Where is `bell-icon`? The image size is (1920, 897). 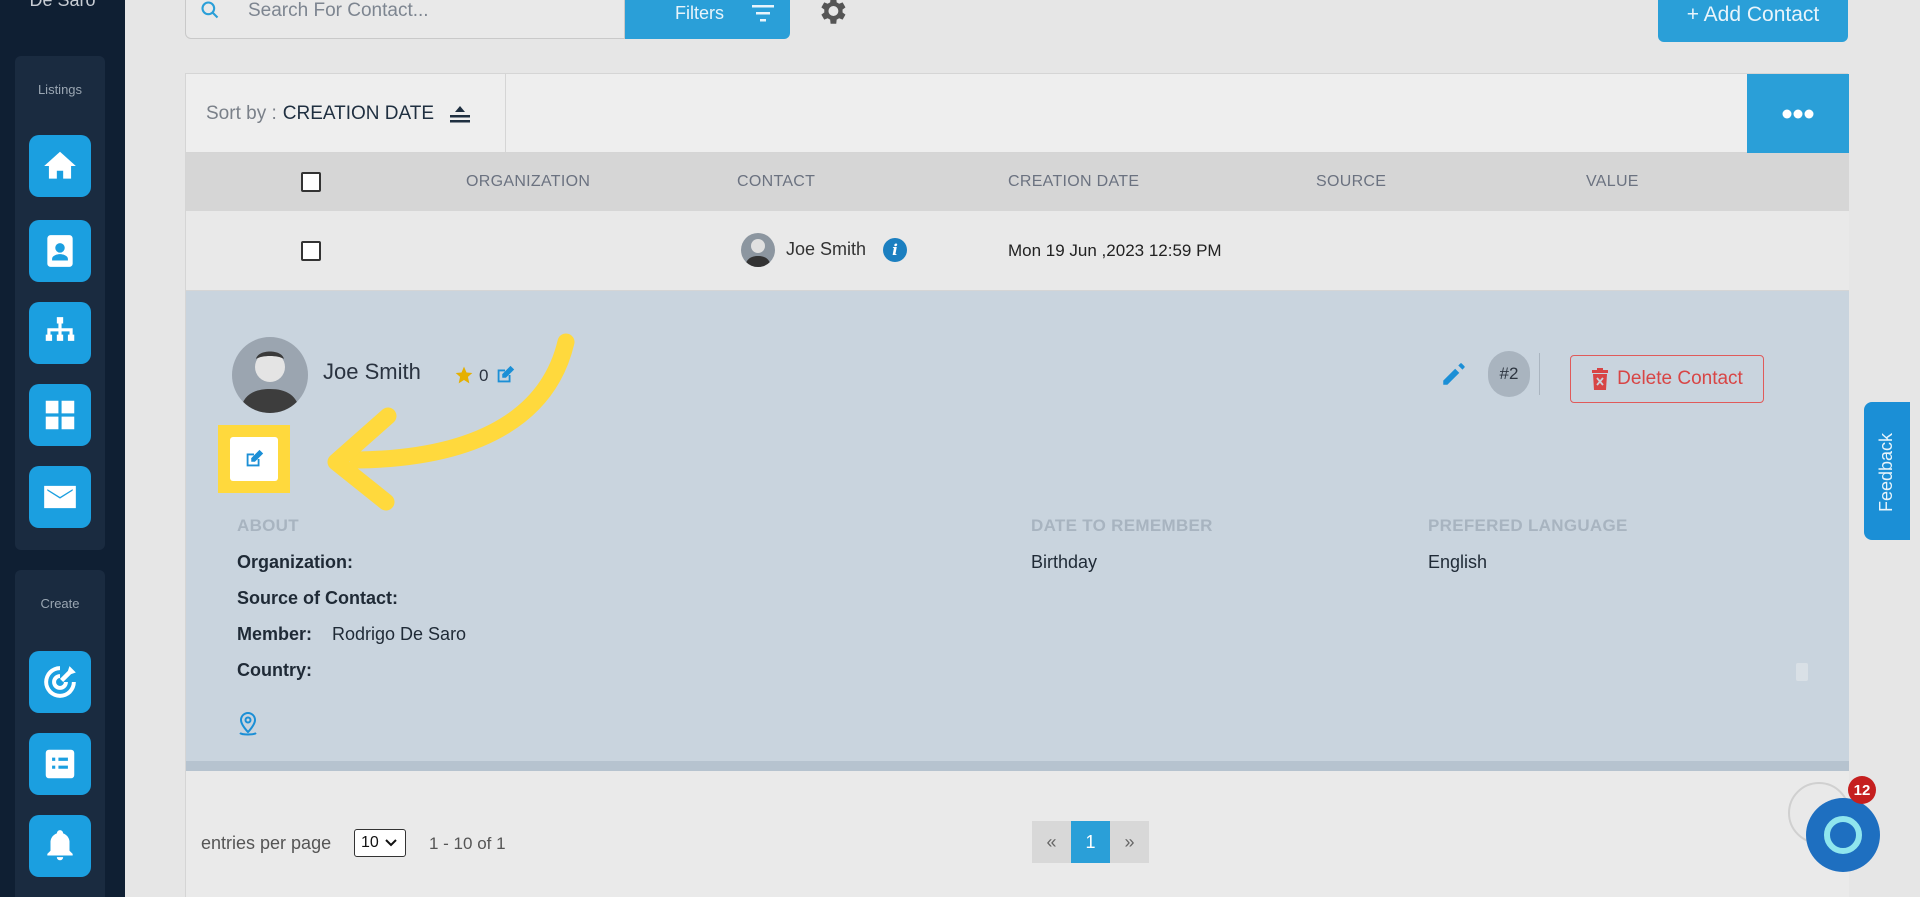
bell-icon is located at coordinates (60, 845).